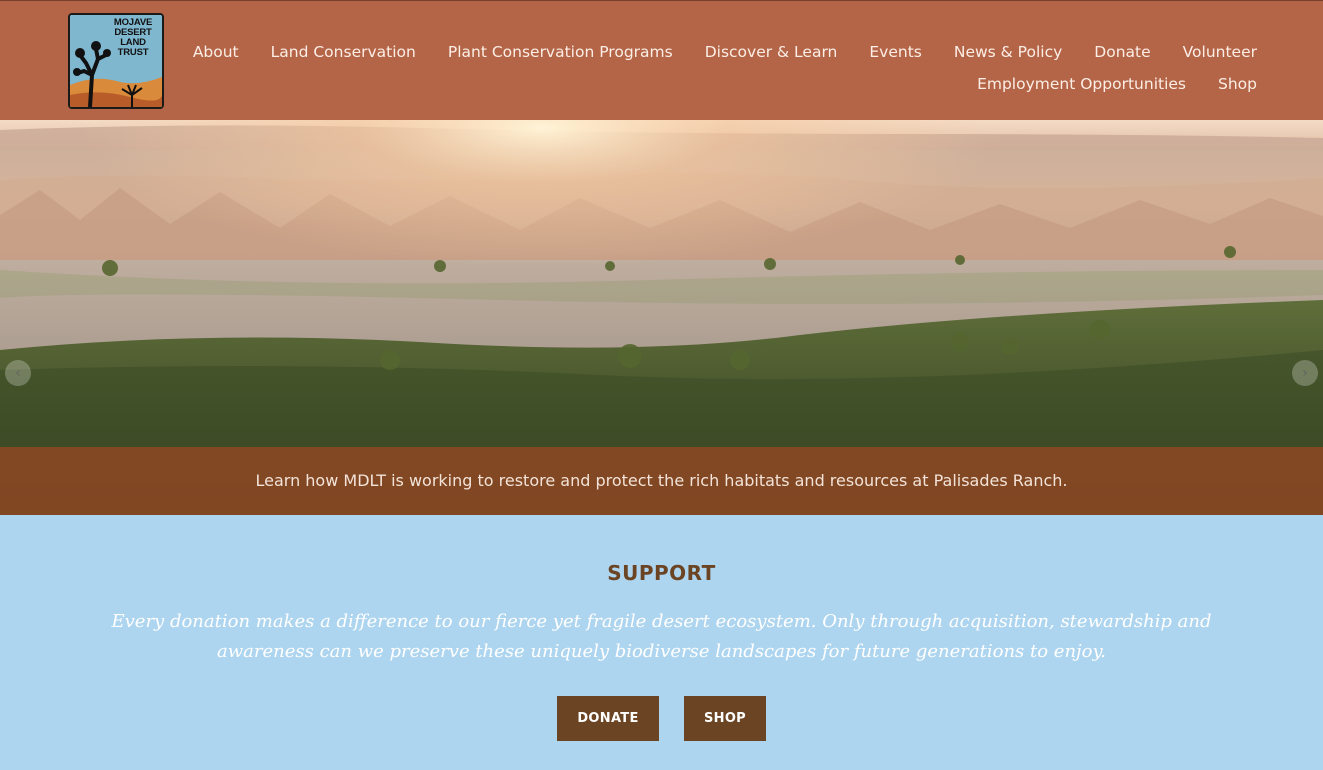 The width and height of the screenshot is (1323, 770). I want to click on chevron-right-icon: ›, so click(1305, 373).